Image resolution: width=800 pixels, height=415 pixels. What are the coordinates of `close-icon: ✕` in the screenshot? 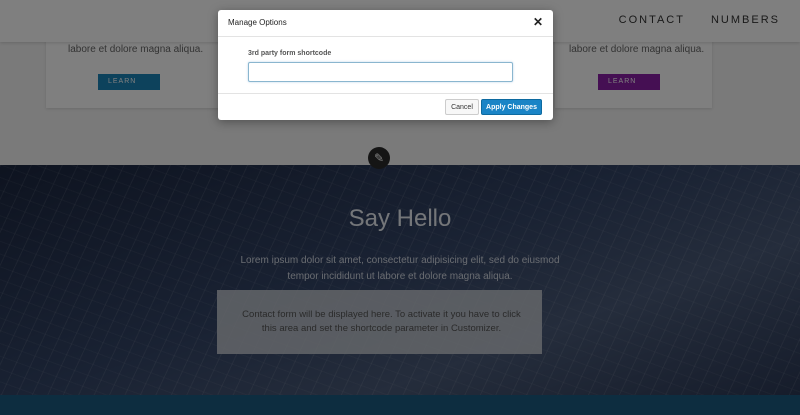 It's located at (538, 22).